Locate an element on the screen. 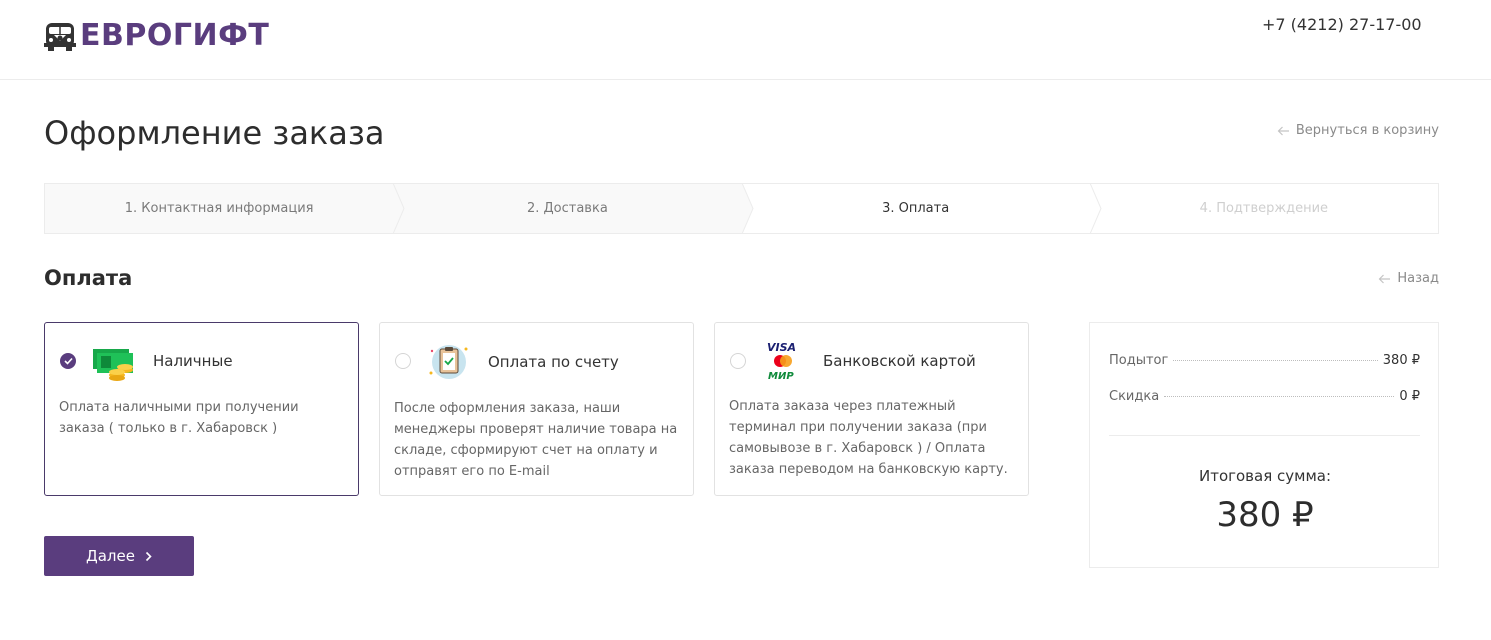 This screenshot has width=1491, height=640. summary-subtotal-row: Подытог 380 ₽ is located at coordinates (1264, 360).